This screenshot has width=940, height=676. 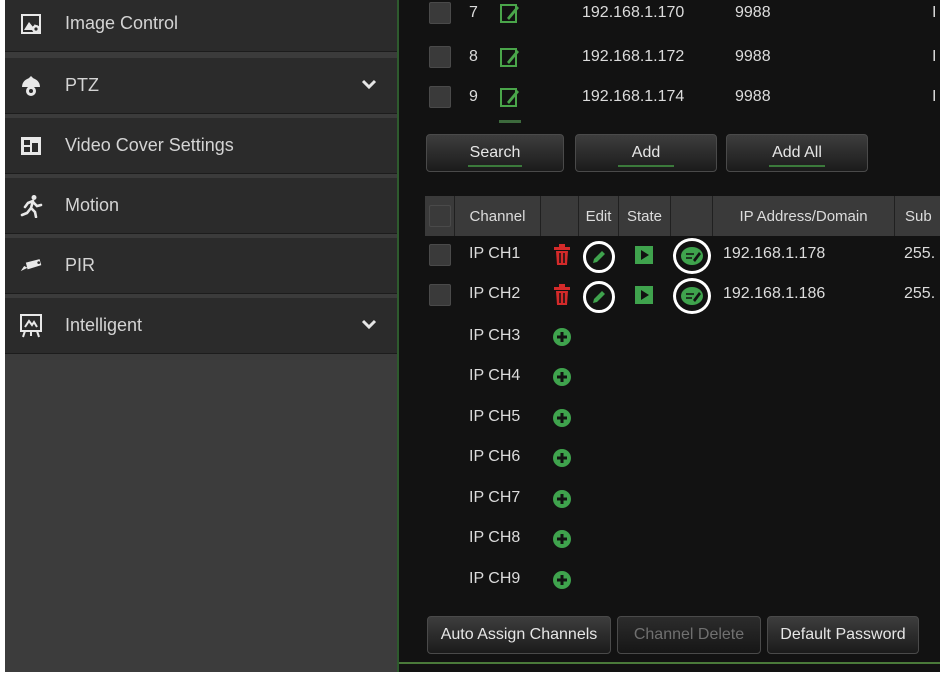 What do you see at coordinates (149, 145) in the screenshot?
I see `sidebar-item-label: Video Cover Settings` at bounding box center [149, 145].